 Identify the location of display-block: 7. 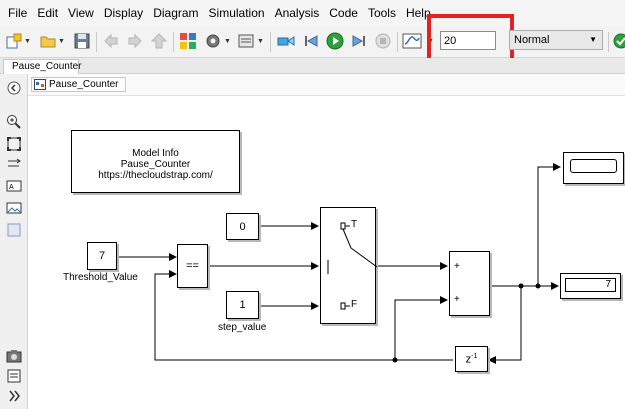
(590, 286).